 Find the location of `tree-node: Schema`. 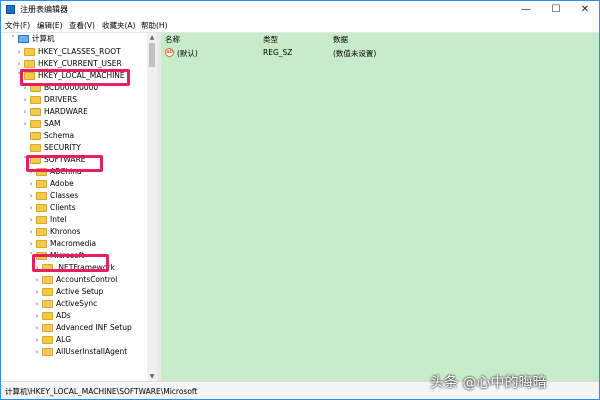

tree-node: Schema is located at coordinates (74, 136).